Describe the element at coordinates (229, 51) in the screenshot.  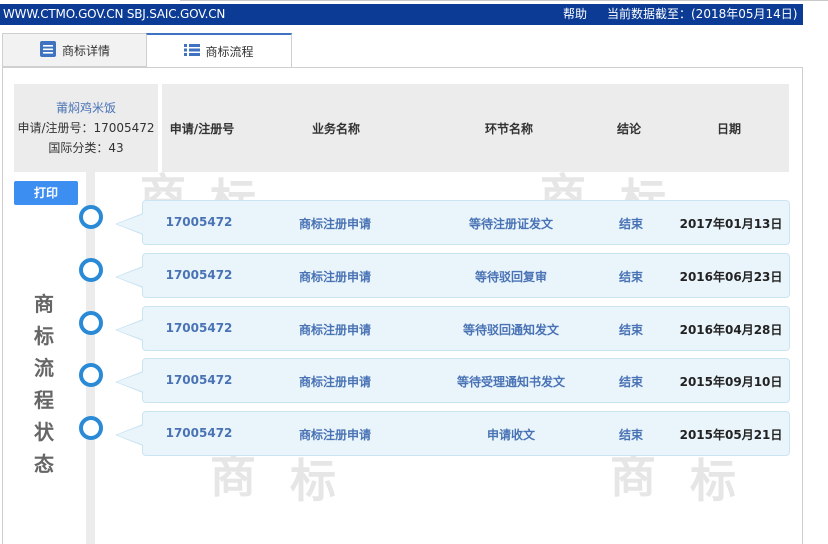
I see `tab-label: 商标流程` at that location.